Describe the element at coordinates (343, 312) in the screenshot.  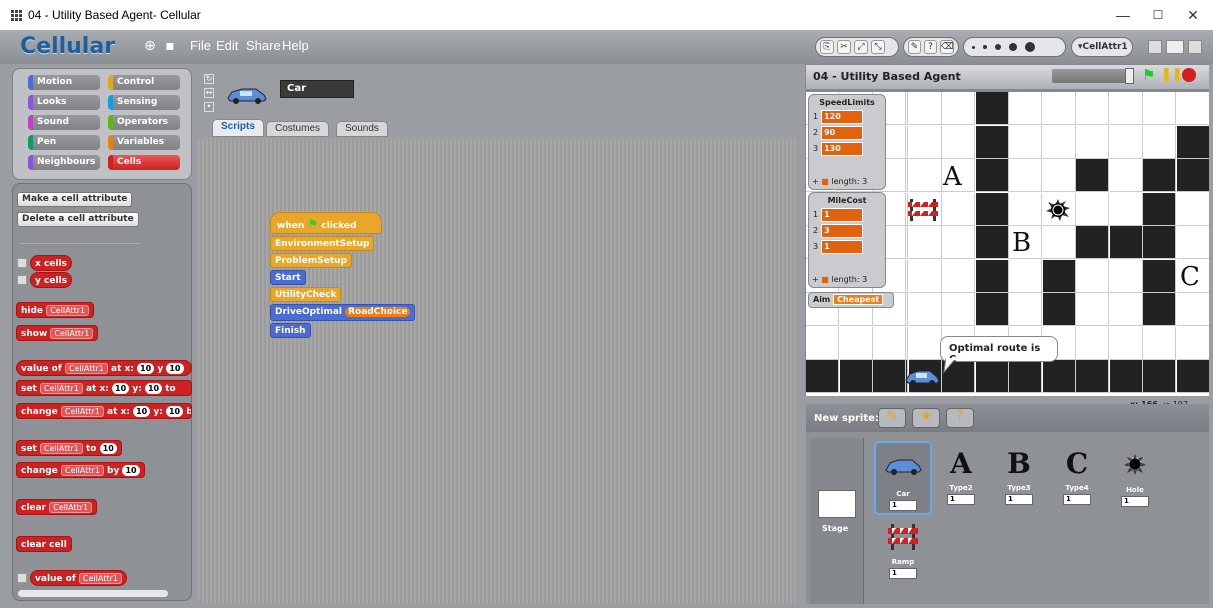
I see `block-drive-optimal: DriveOptimal RoadChoice` at that location.